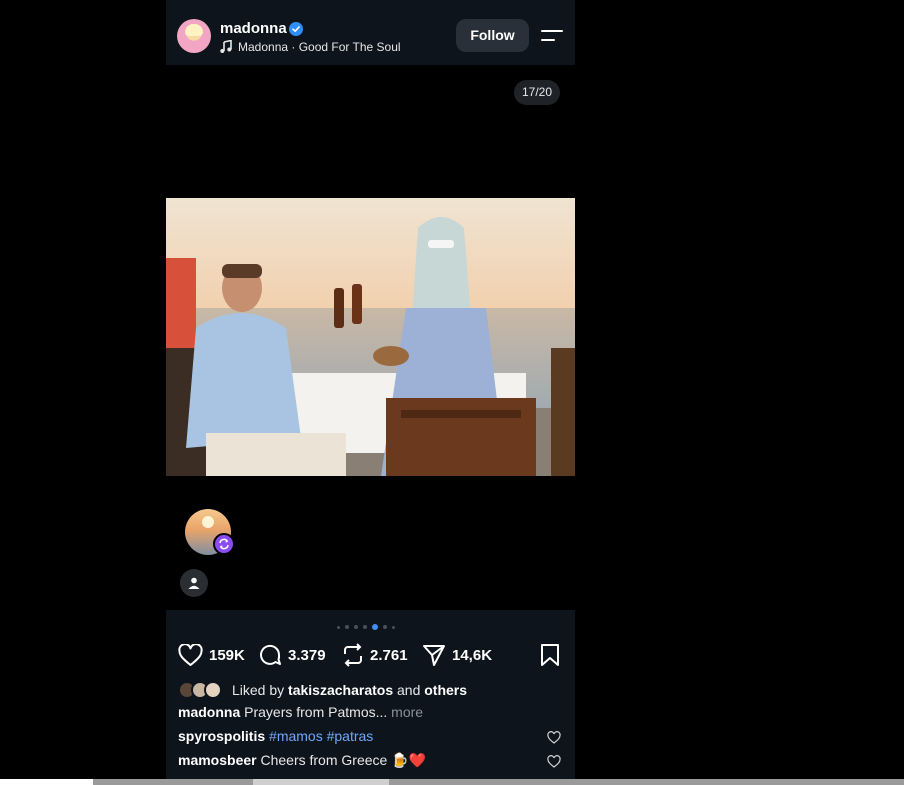 This screenshot has height=785, width=904. Describe the element at coordinates (226, 46) in the screenshot. I see `music-note-icon` at that location.